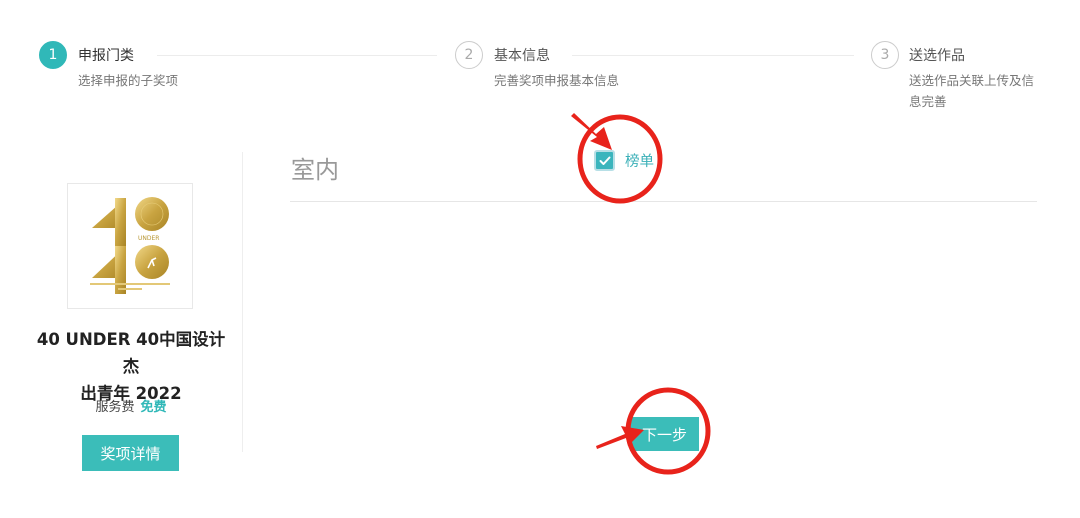 This screenshot has height=518, width=1080. What do you see at coordinates (522, 56) in the screenshot?
I see `step-title: 基本信息` at bounding box center [522, 56].